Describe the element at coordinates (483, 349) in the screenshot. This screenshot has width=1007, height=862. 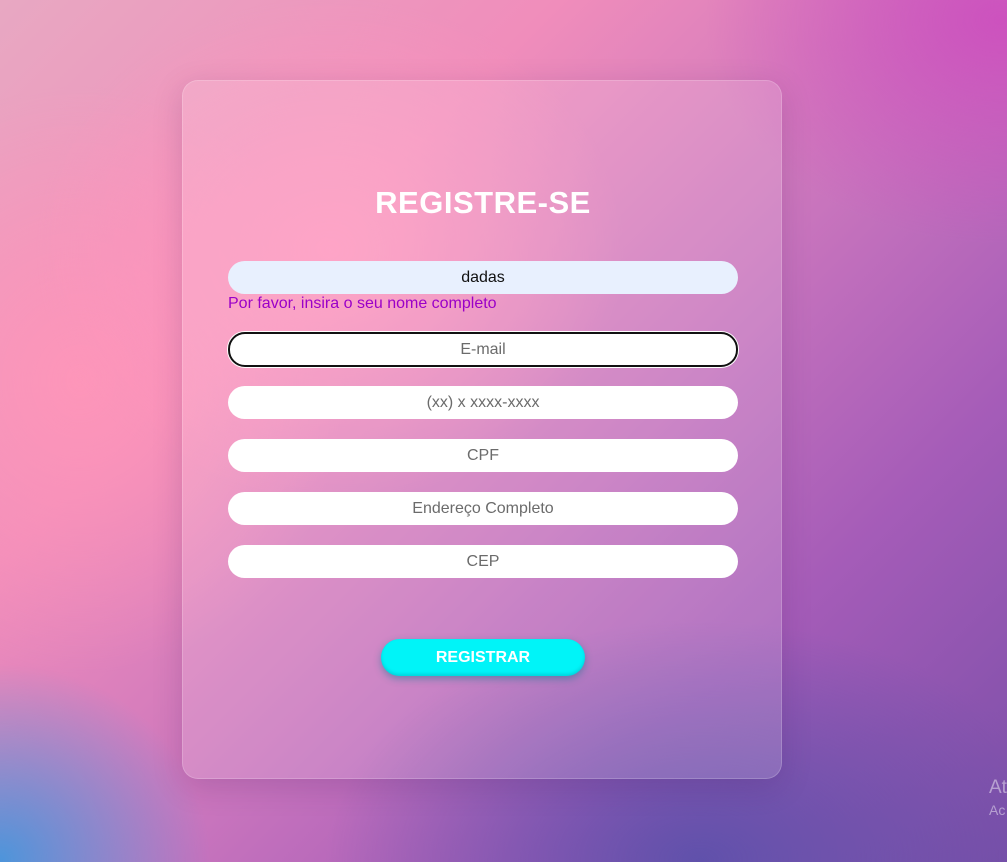
I see `email-input` at that location.